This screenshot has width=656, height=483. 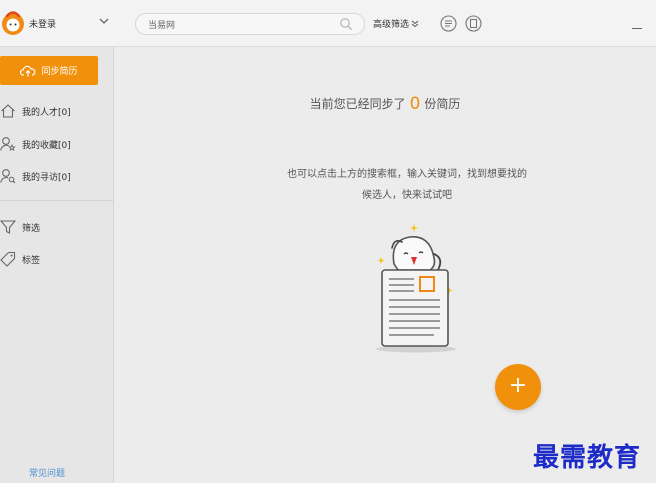 What do you see at coordinates (8, 259) in the screenshot?
I see `tag-icon` at bounding box center [8, 259].